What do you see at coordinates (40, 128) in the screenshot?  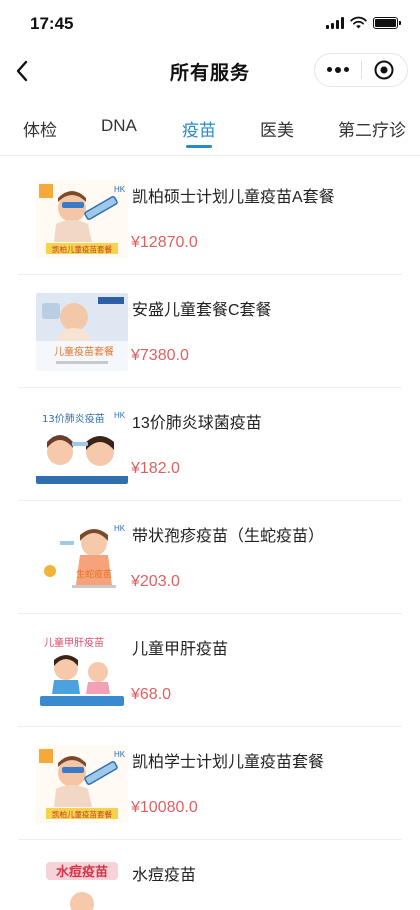 I see `tab-physical-exam: 体检` at bounding box center [40, 128].